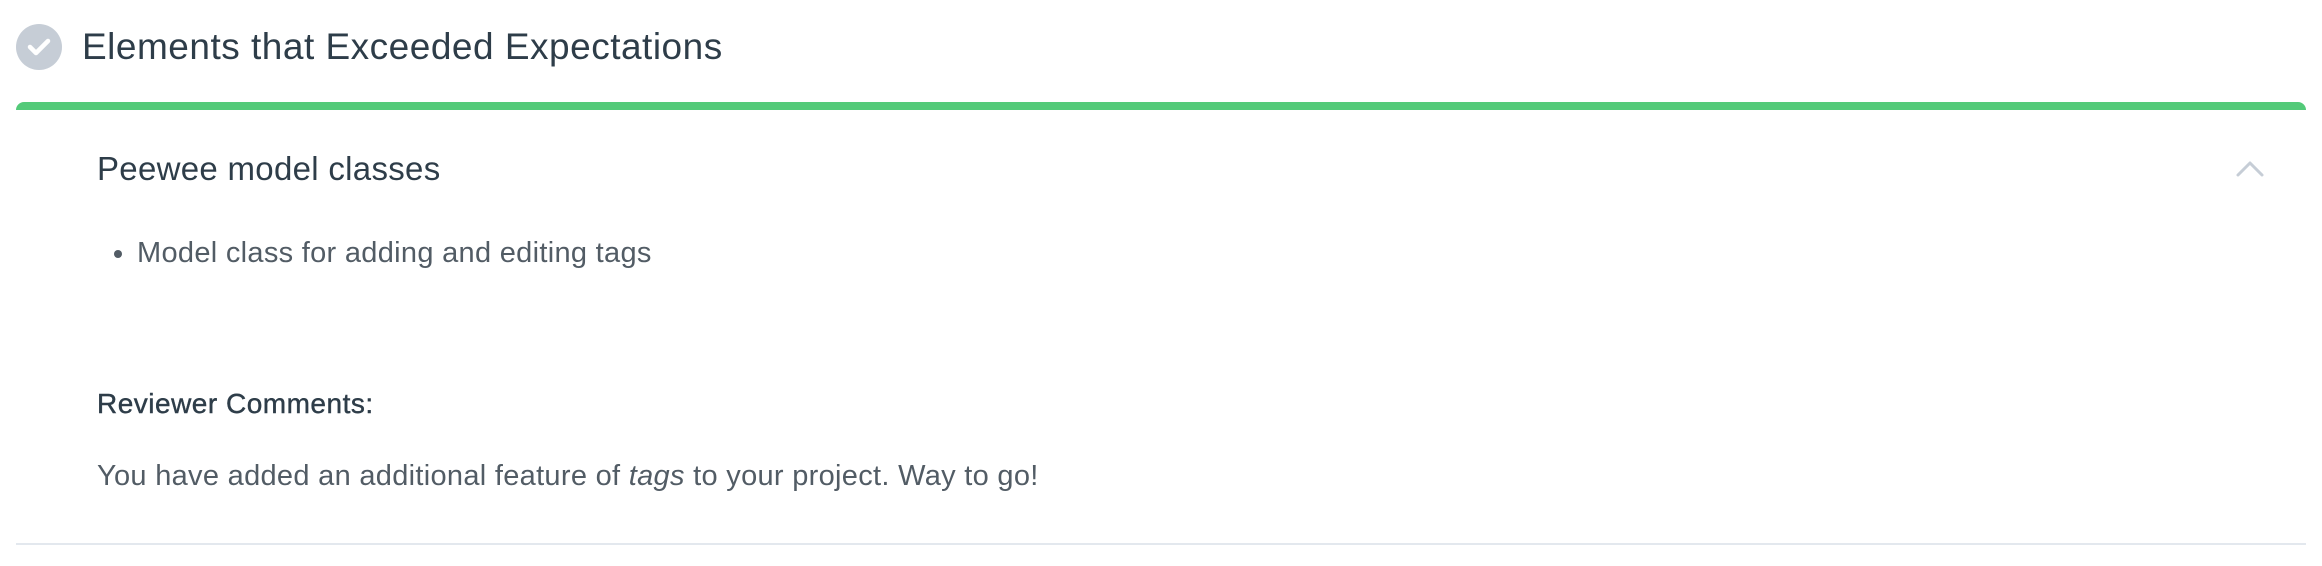 The image size is (2322, 566). What do you see at coordinates (39, 47) in the screenshot?
I see `check-circle-icon` at bounding box center [39, 47].